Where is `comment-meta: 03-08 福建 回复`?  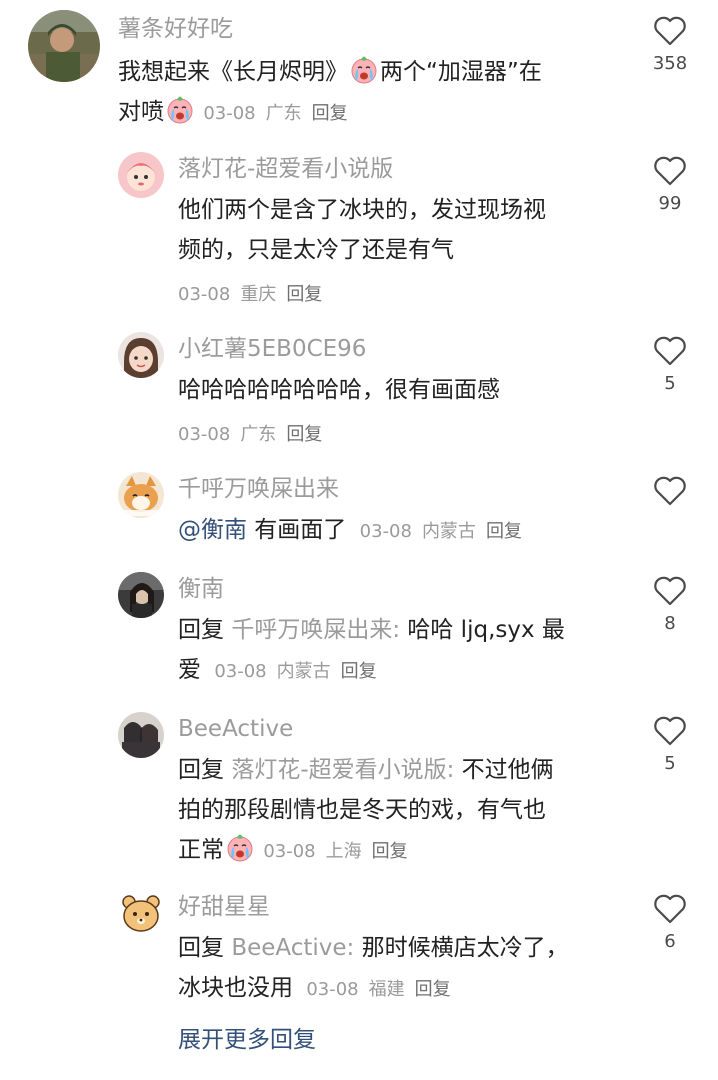
comment-meta: 03-08 福建 回复 is located at coordinates (378, 989).